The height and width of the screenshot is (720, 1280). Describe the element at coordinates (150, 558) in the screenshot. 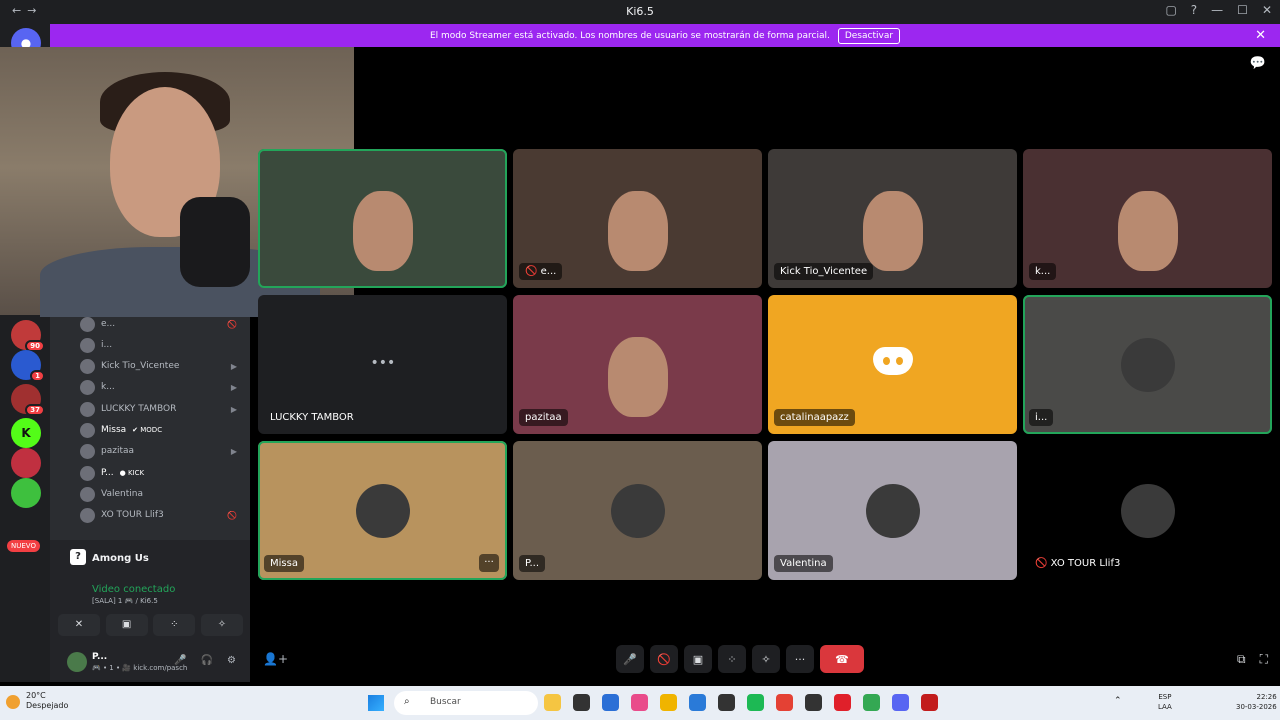

I see `activity-row: ? Among Us` at that location.